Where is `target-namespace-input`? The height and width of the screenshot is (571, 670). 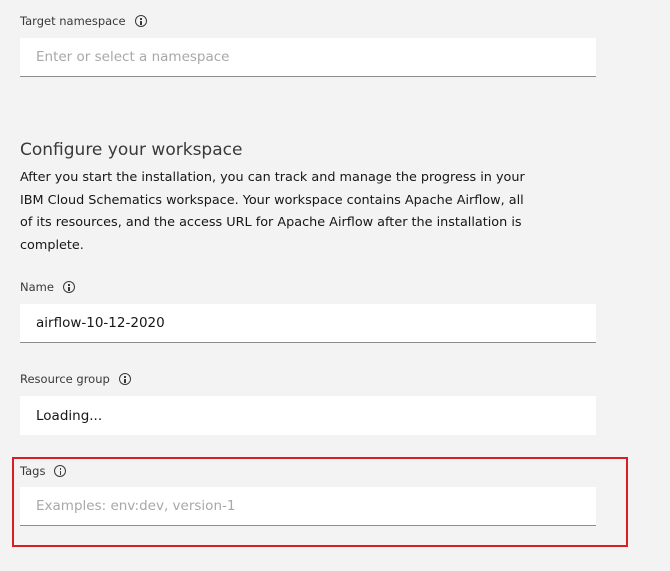
target-namespace-input is located at coordinates (308, 57).